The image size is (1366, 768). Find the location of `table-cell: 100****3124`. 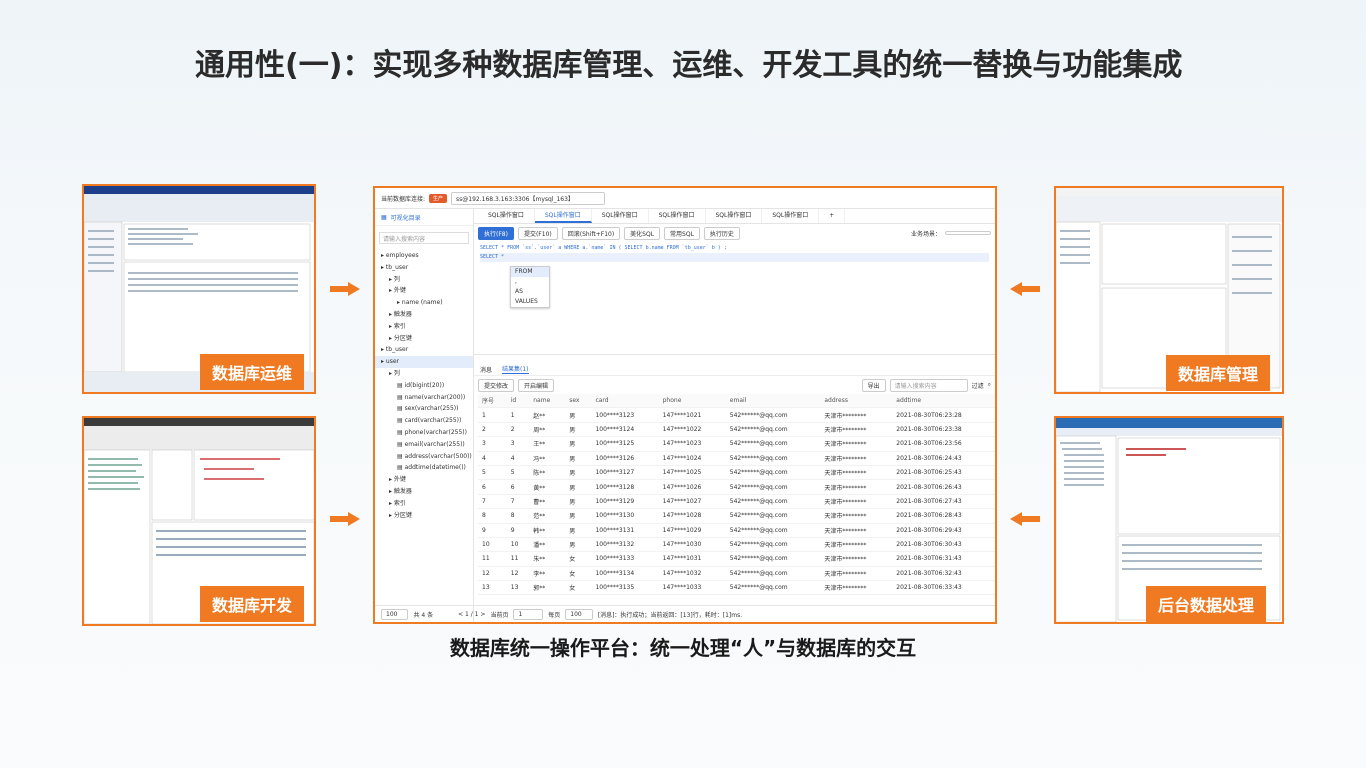

table-cell: 100****3124 is located at coordinates (625, 430).